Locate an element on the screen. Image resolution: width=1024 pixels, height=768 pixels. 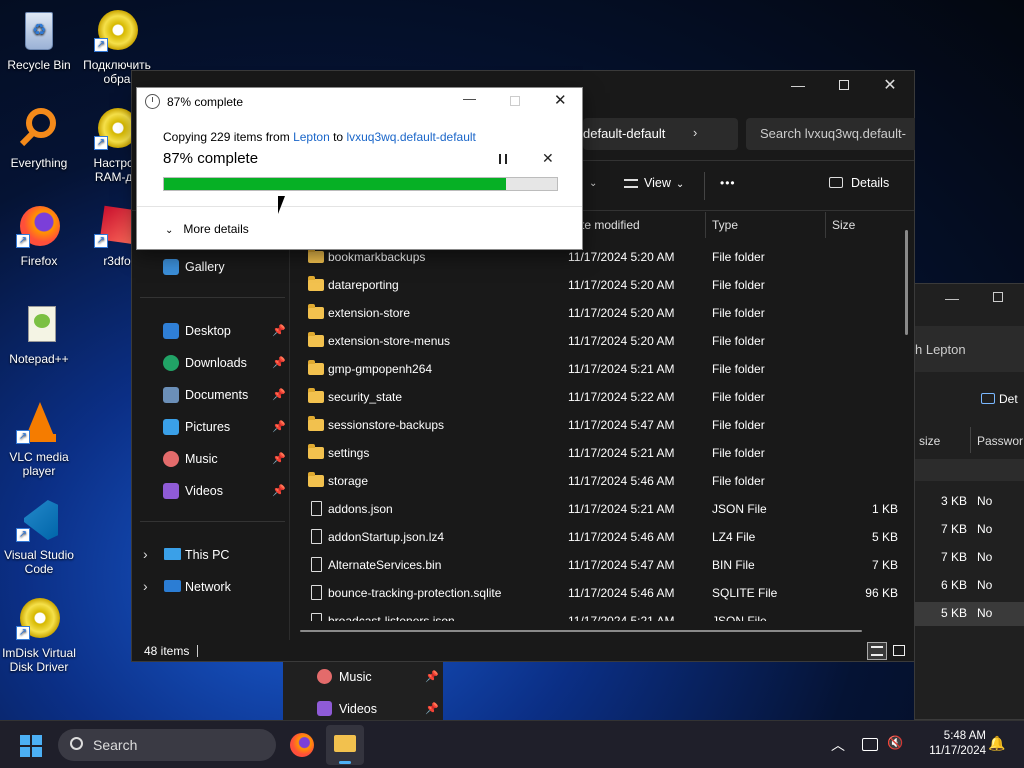
desktop-icon-firefox: ↗ Firefox is located at coordinates (39, 236).